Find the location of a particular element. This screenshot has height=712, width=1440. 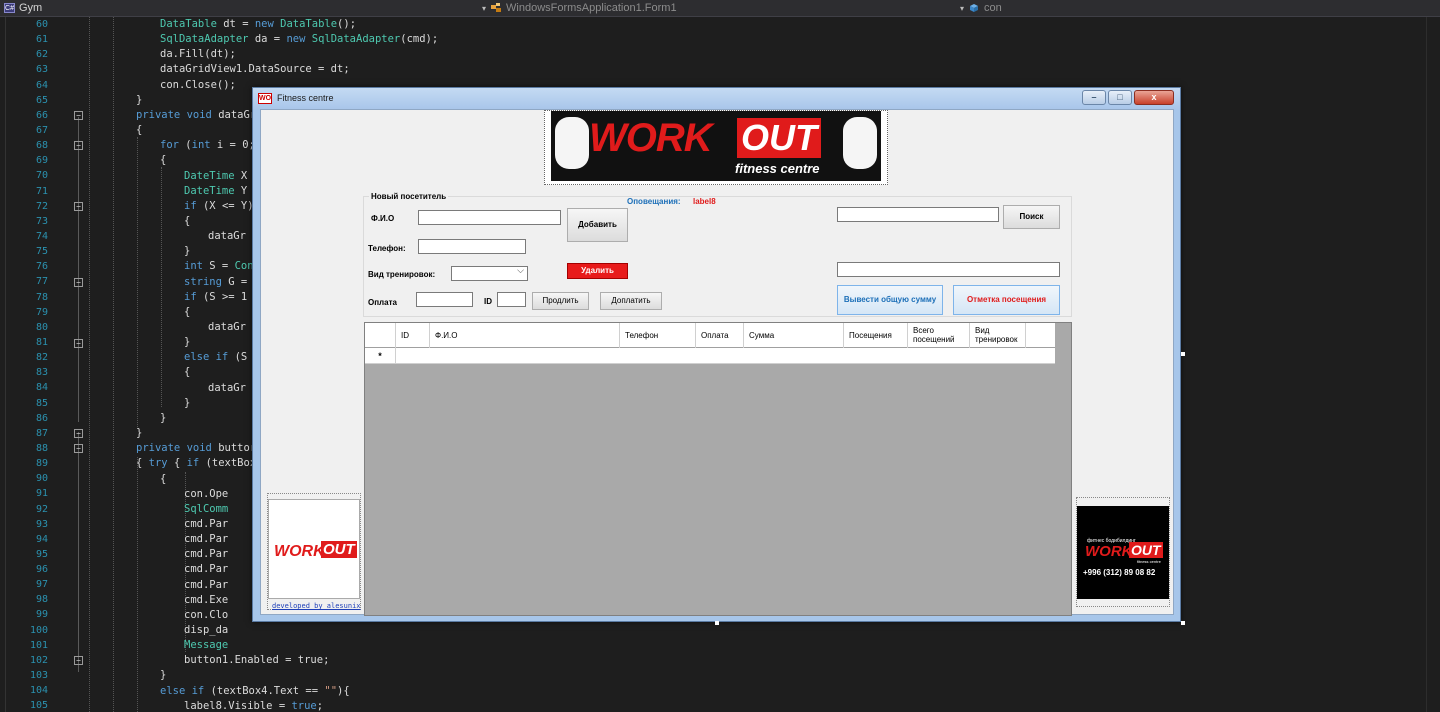

add-button: Добавить is located at coordinates (597, 225).